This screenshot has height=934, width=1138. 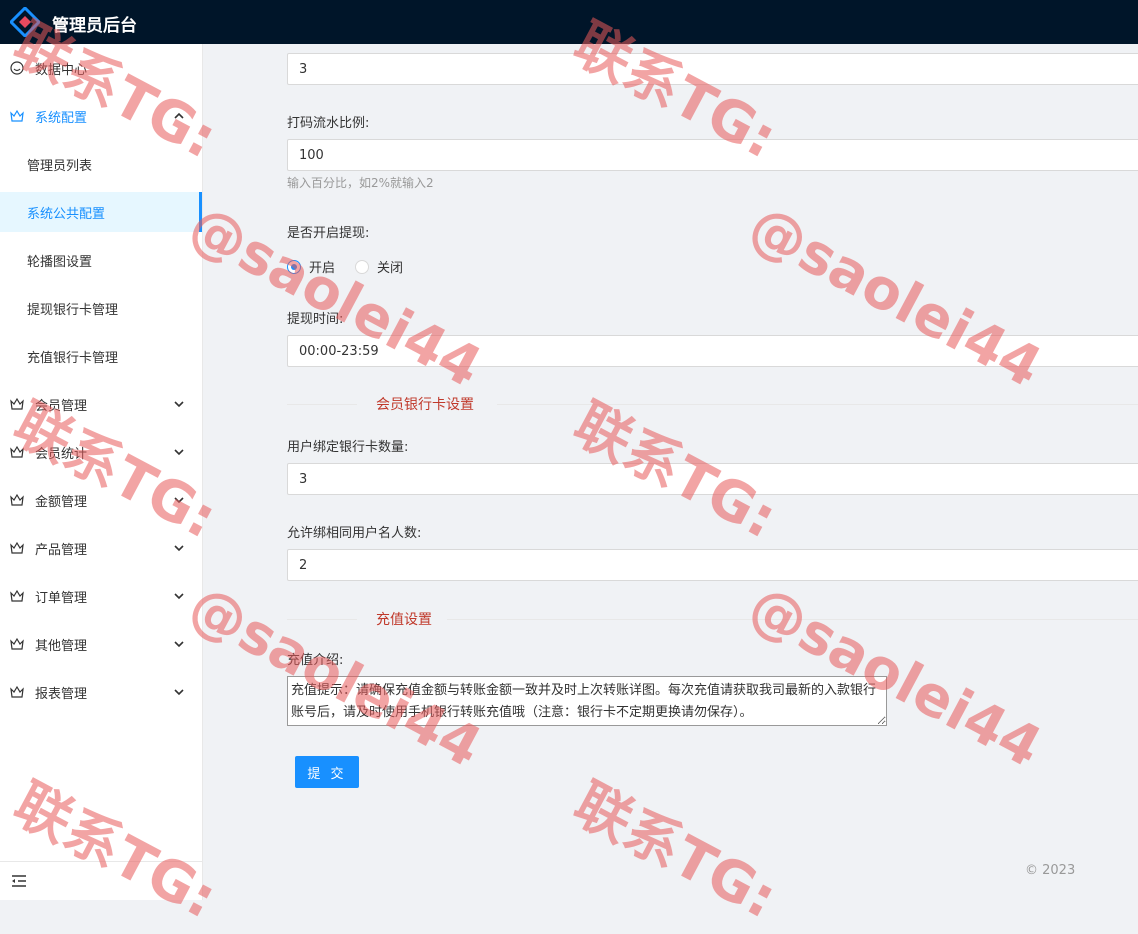 What do you see at coordinates (101, 404) in the screenshot?
I see `sidebar-item-members: 会员管理` at bounding box center [101, 404].